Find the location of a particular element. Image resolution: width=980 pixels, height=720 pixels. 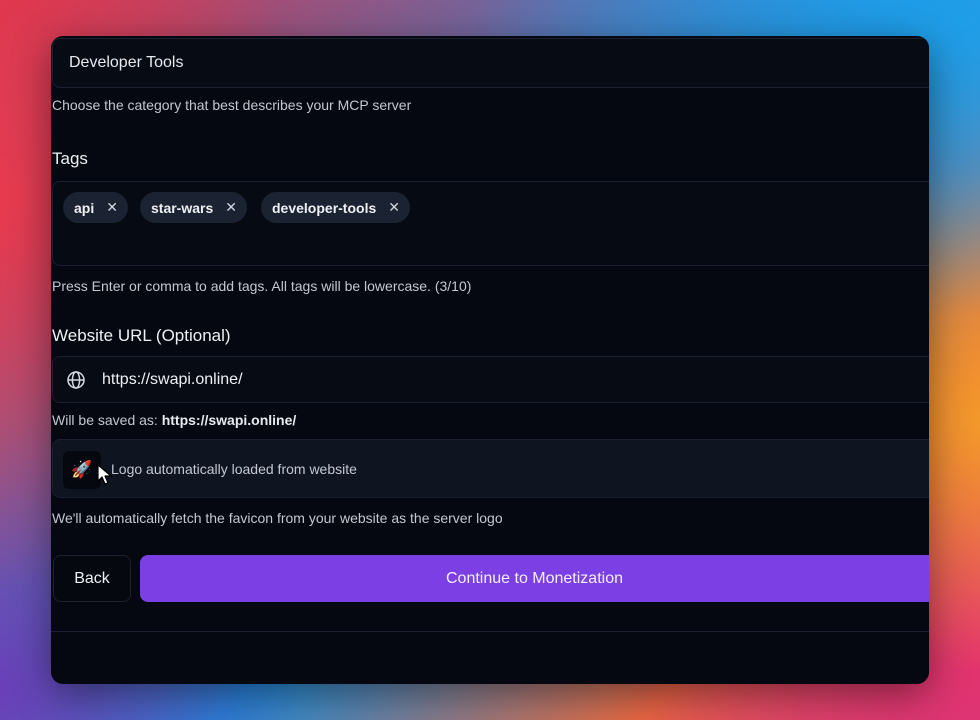

continue-to-monetization-button: Continue to Monetization is located at coordinates (534, 578).